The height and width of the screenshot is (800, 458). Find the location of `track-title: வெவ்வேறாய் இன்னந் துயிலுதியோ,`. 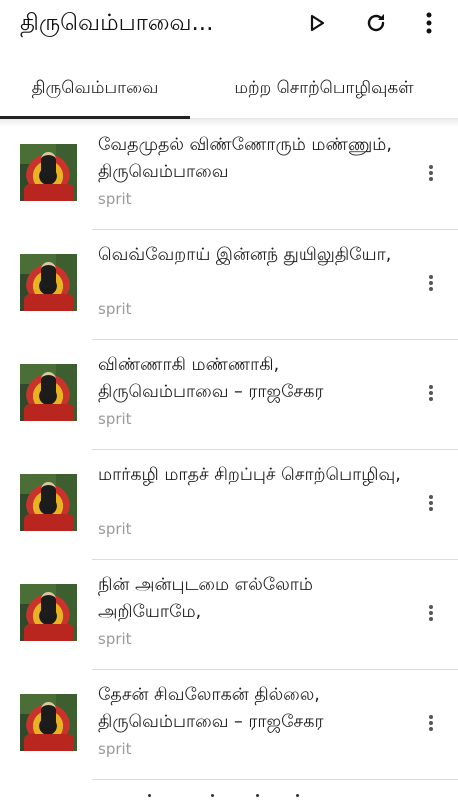

track-title: வெவ்வேறாய் இன்னந் துயிலுதியோ, is located at coordinates (245, 255).